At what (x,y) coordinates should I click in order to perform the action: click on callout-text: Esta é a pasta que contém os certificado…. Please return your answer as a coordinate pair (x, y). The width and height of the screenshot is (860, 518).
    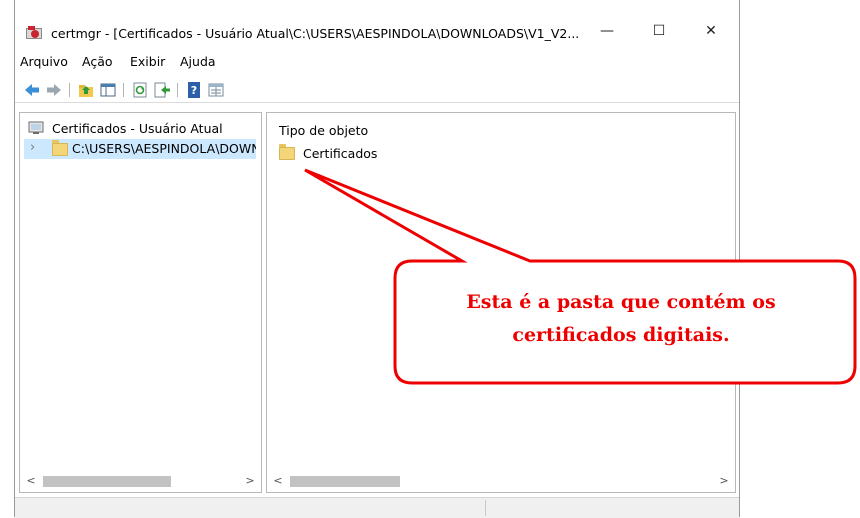
    Looking at the image, I should click on (621, 319).